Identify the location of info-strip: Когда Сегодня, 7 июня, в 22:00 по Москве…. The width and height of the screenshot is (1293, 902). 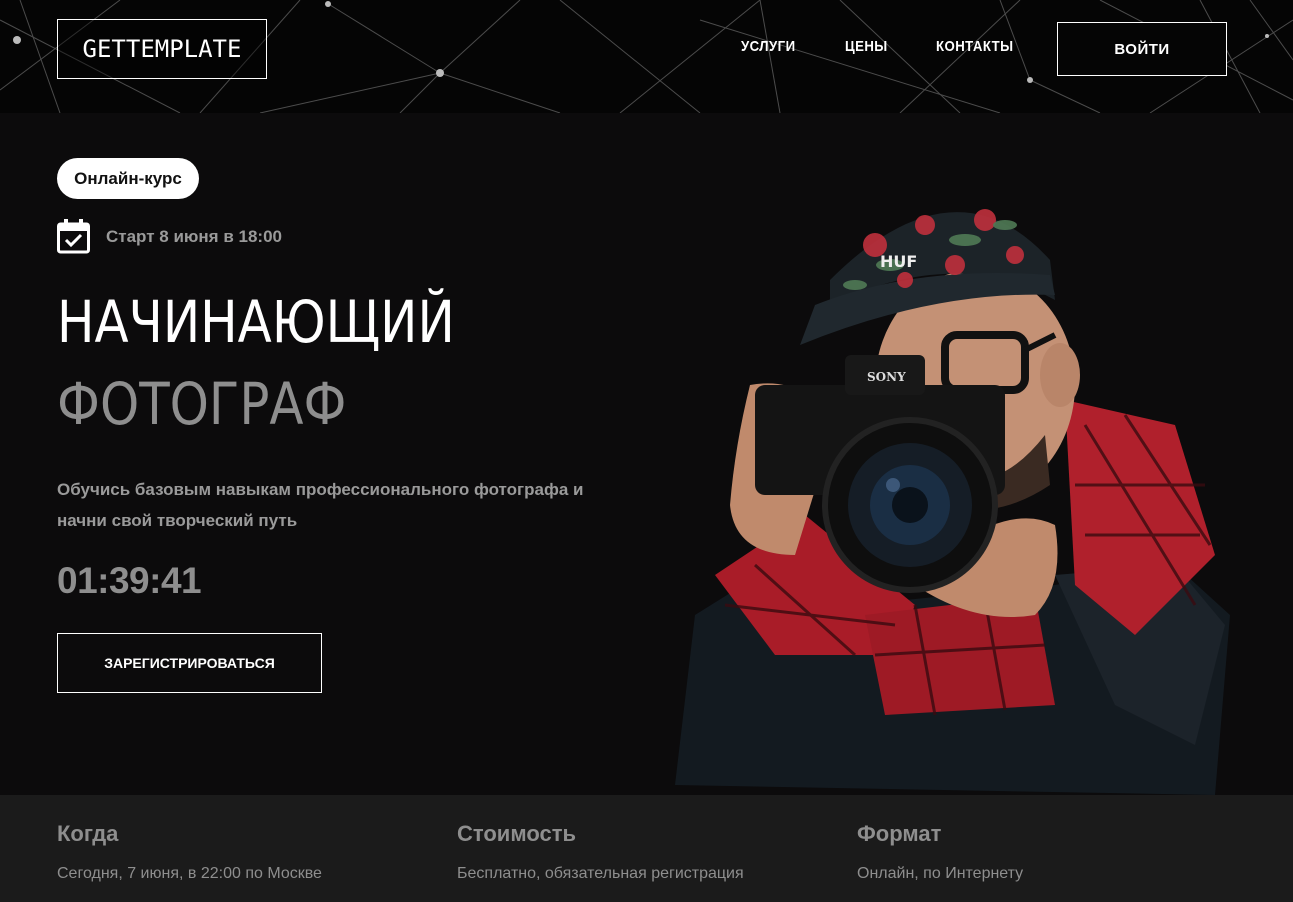
(646, 848).